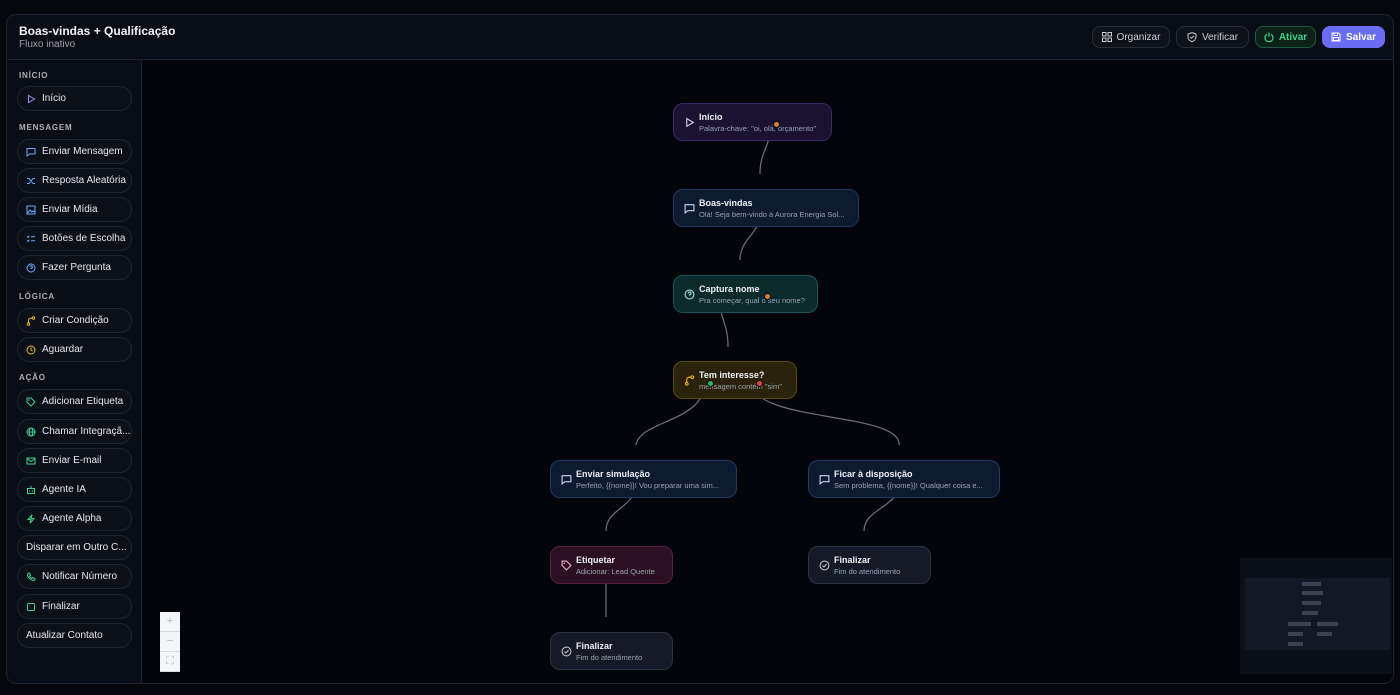 The width and height of the screenshot is (1400, 695). What do you see at coordinates (70, 209) in the screenshot?
I see `palette-item-label: Enviar Mídia` at bounding box center [70, 209].